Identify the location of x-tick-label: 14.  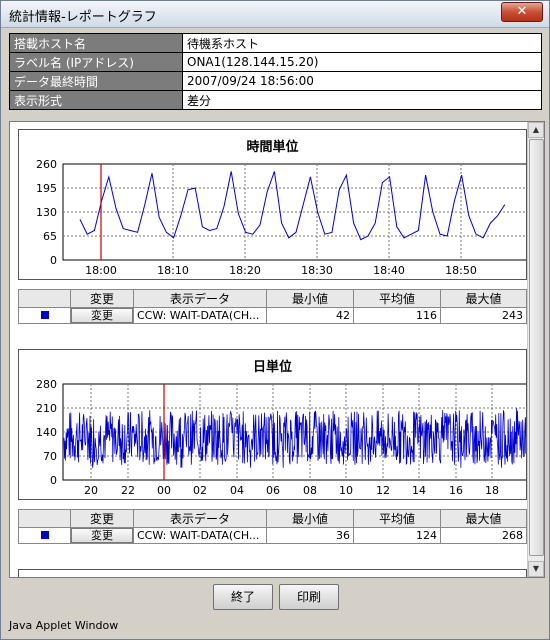
(419, 490).